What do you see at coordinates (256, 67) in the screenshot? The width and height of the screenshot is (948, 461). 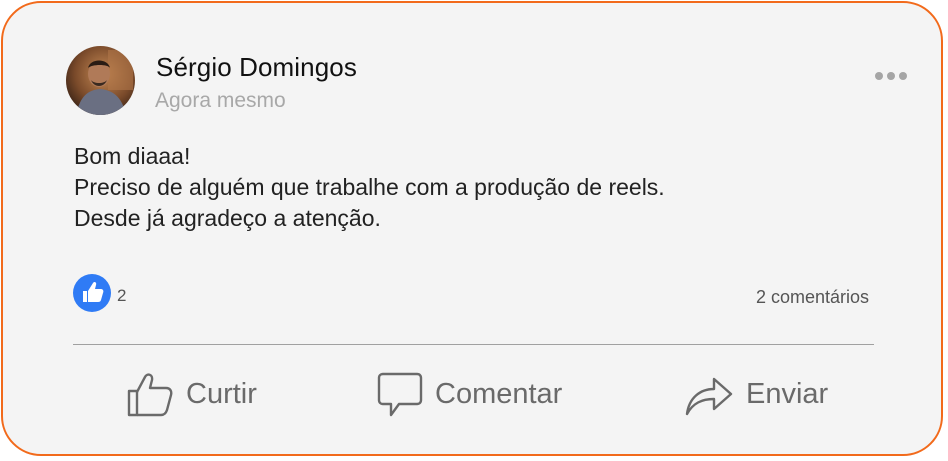 I see `author-name: Sérgio Domingos` at bounding box center [256, 67].